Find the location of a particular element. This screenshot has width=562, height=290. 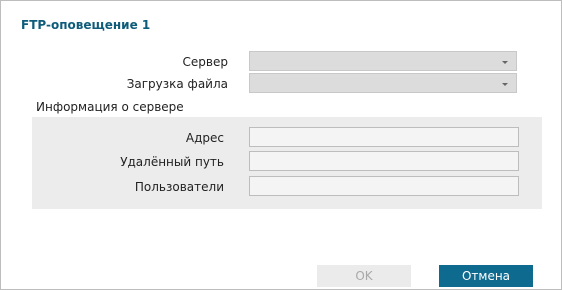

remote-path-field is located at coordinates (384, 161).